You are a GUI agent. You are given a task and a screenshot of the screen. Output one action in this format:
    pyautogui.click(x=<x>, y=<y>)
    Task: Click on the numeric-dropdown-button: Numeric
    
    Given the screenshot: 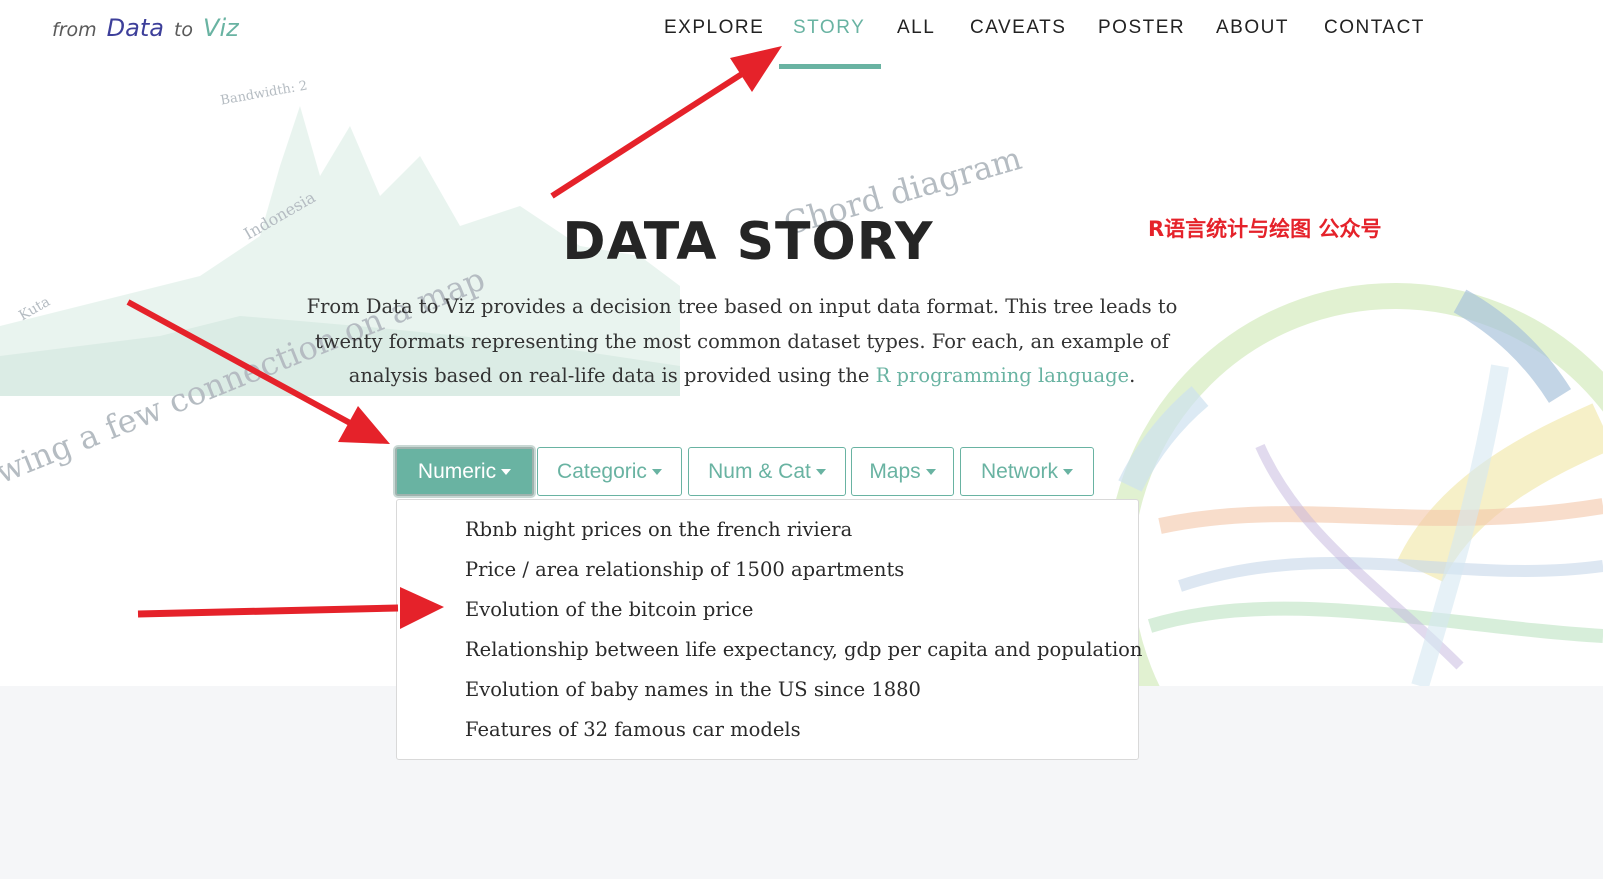 What is the action you would take?
    pyautogui.click(x=464, y=471)
    